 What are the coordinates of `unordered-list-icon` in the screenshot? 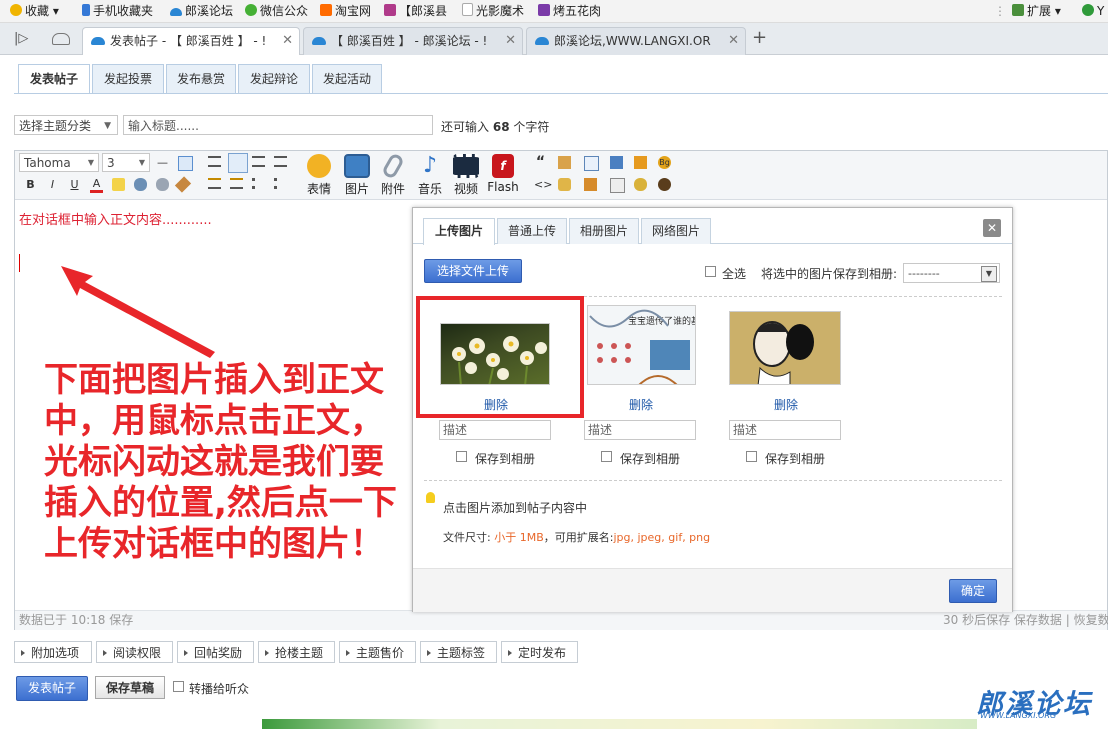 It's located at (282, 183).